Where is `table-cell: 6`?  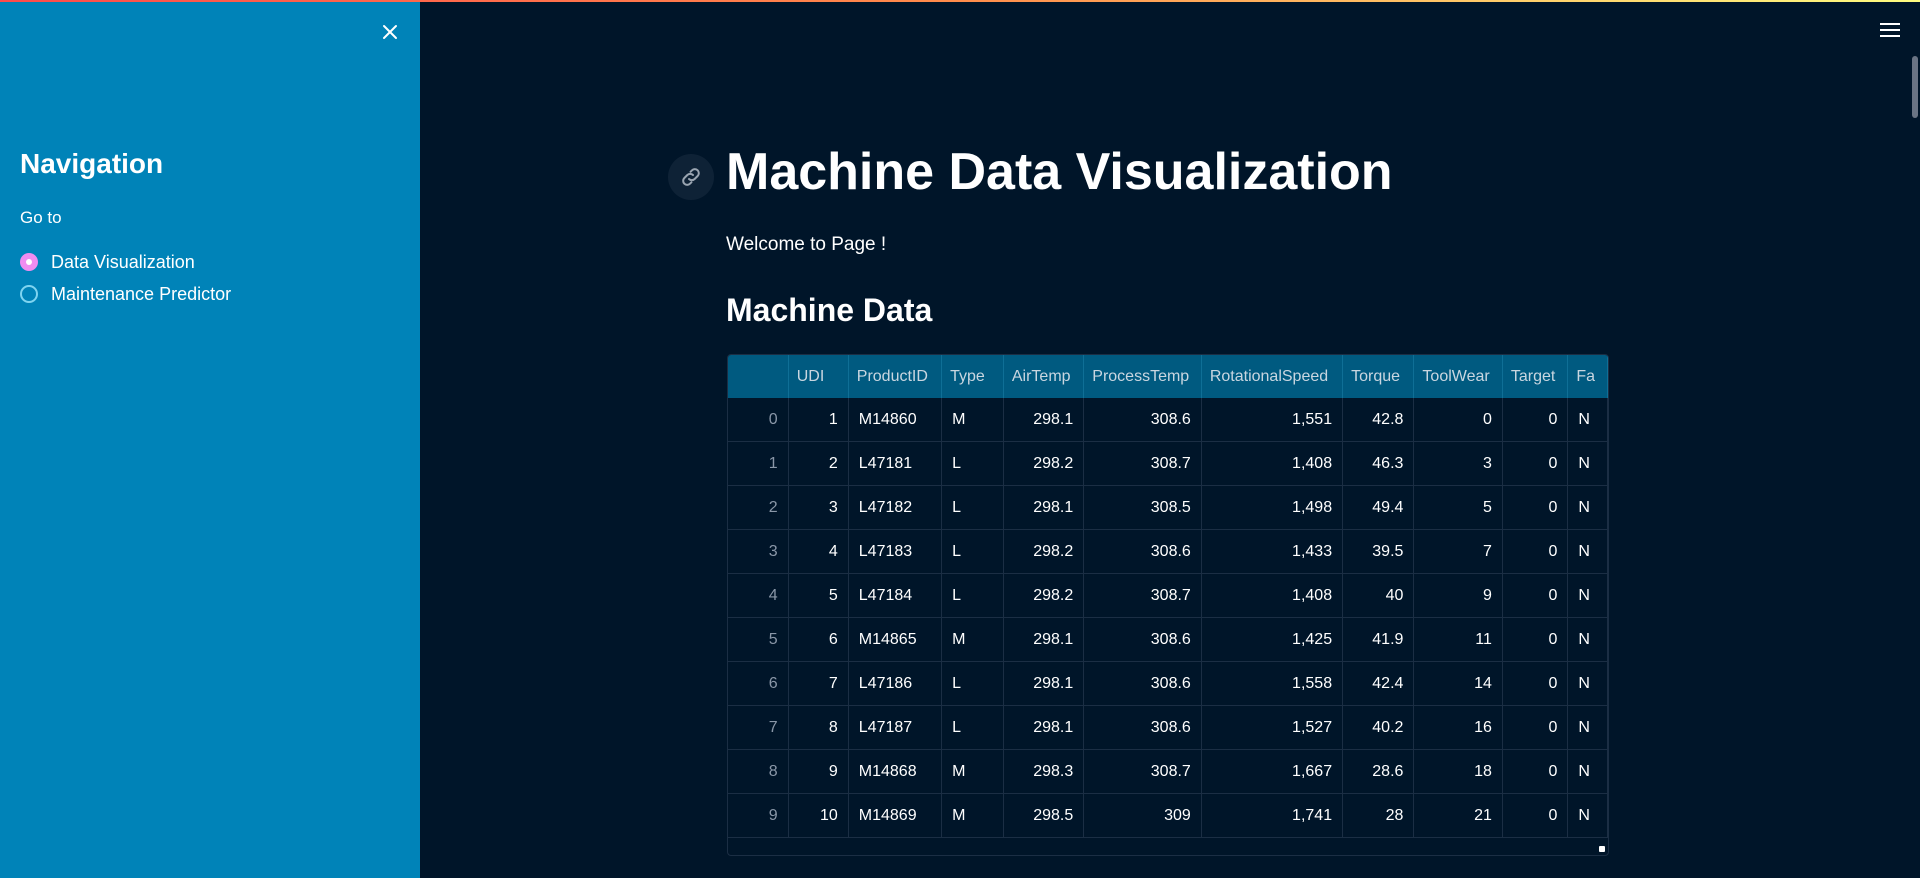 table-cell: 6 is located at coordinates (818, 639).